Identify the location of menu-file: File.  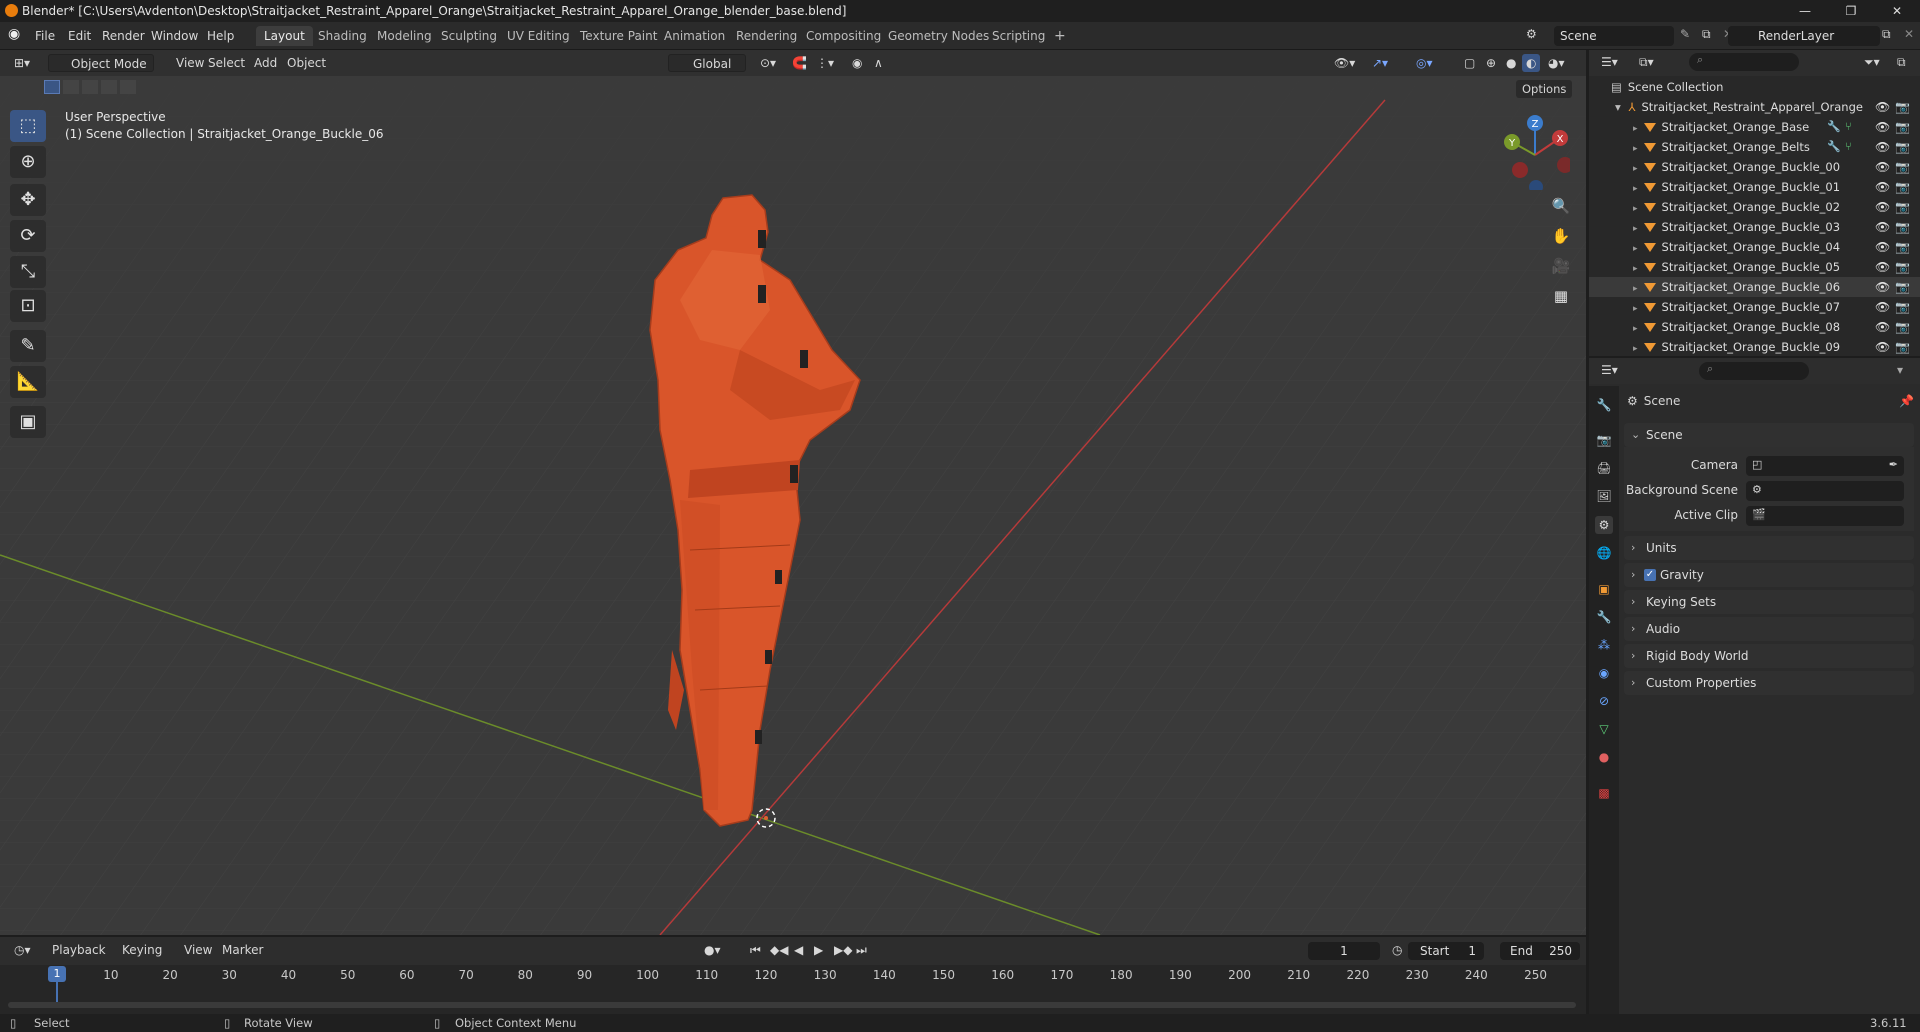
(45, 36).